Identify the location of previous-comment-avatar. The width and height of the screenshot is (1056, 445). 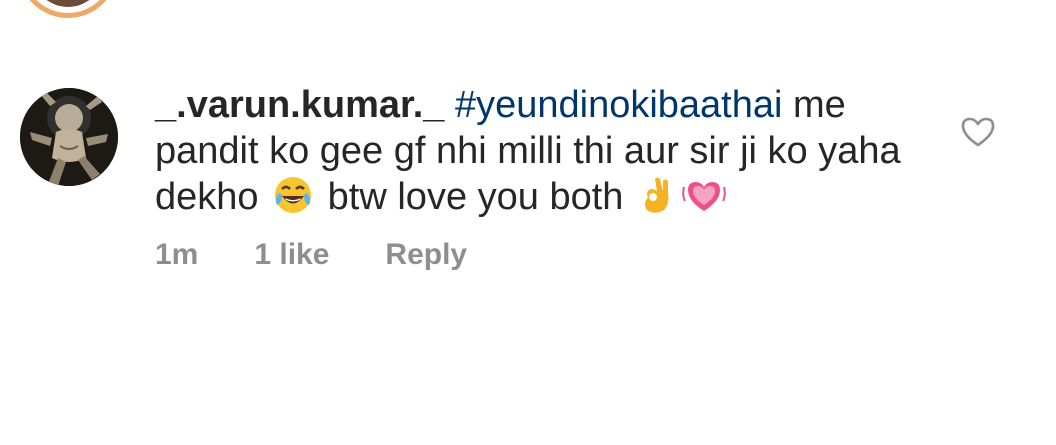
(68, 9).